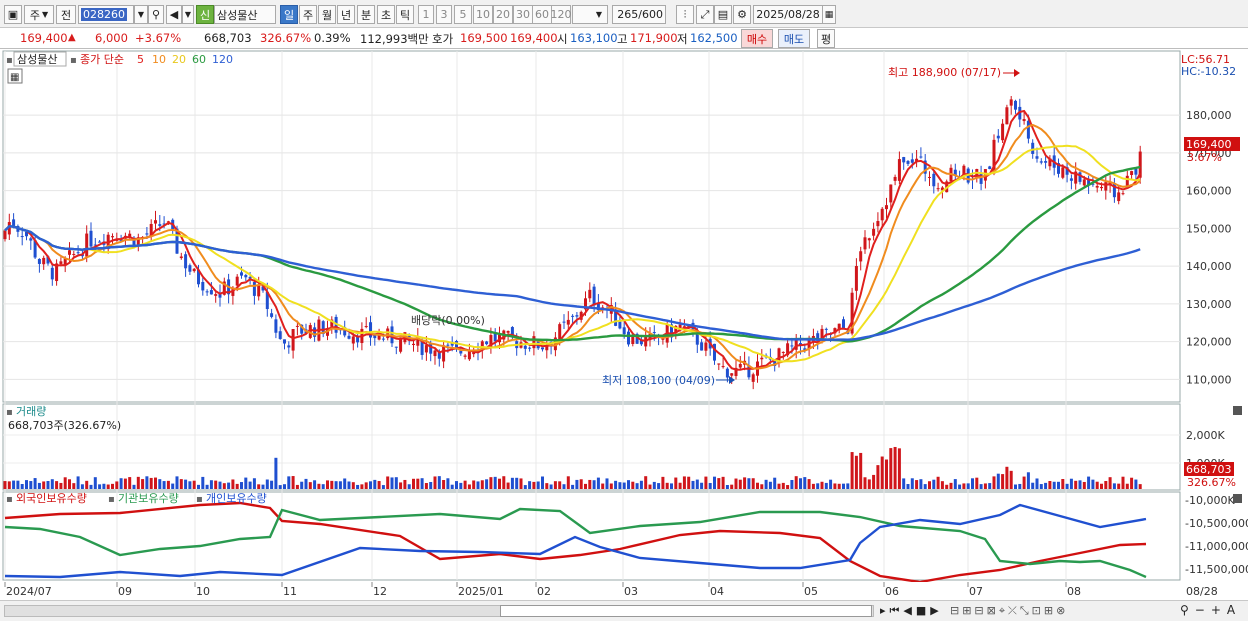 Image resolution: width=1248 pixels, height=621 pixels. What do you see at coordinates (757, 38) in the screenshot?
I see `buy-button: 매수` at bounding box center [757, 38].